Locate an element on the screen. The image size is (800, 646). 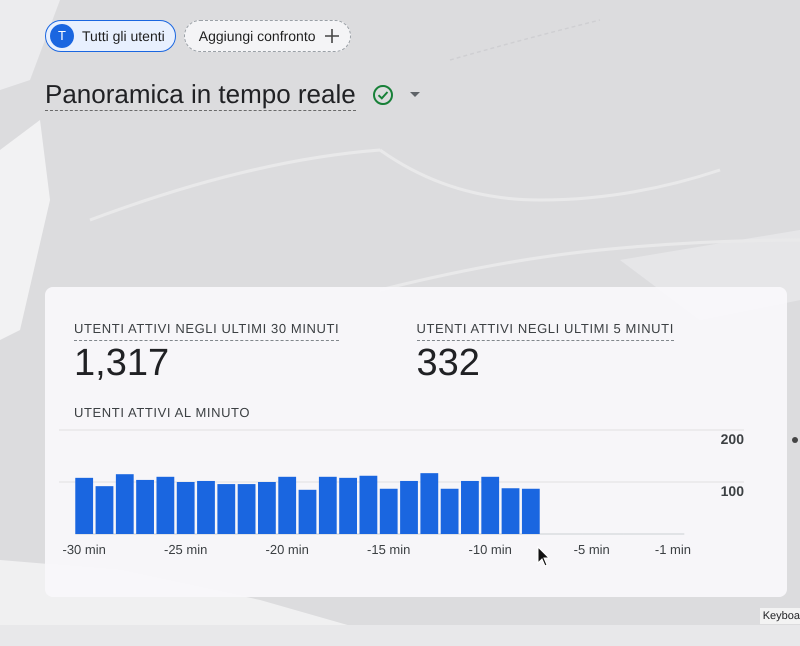
avatar-icon: T is located at coordinates (62, 36).